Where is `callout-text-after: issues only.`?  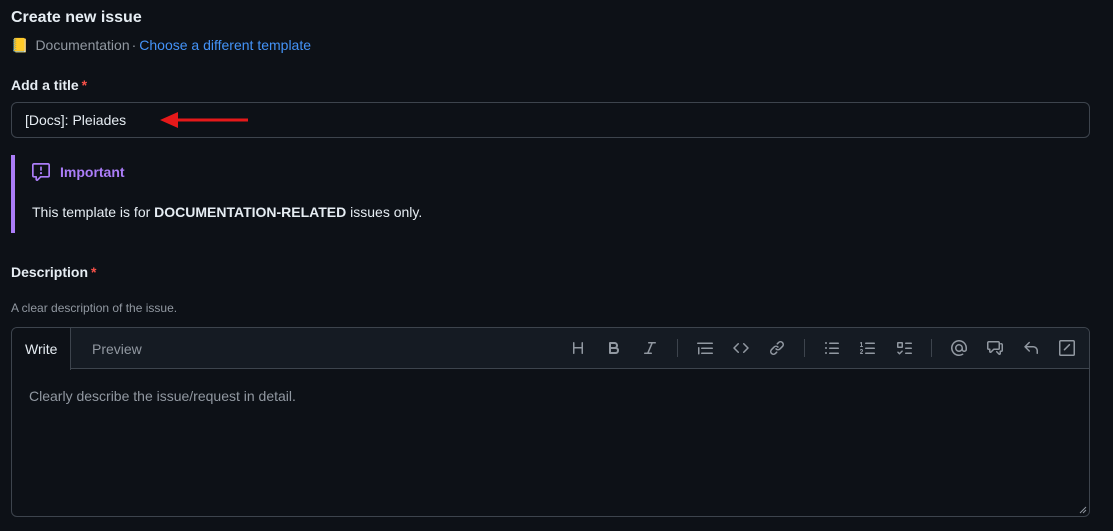 callout-text-after: issues only. is located at coordinates (384, 212).